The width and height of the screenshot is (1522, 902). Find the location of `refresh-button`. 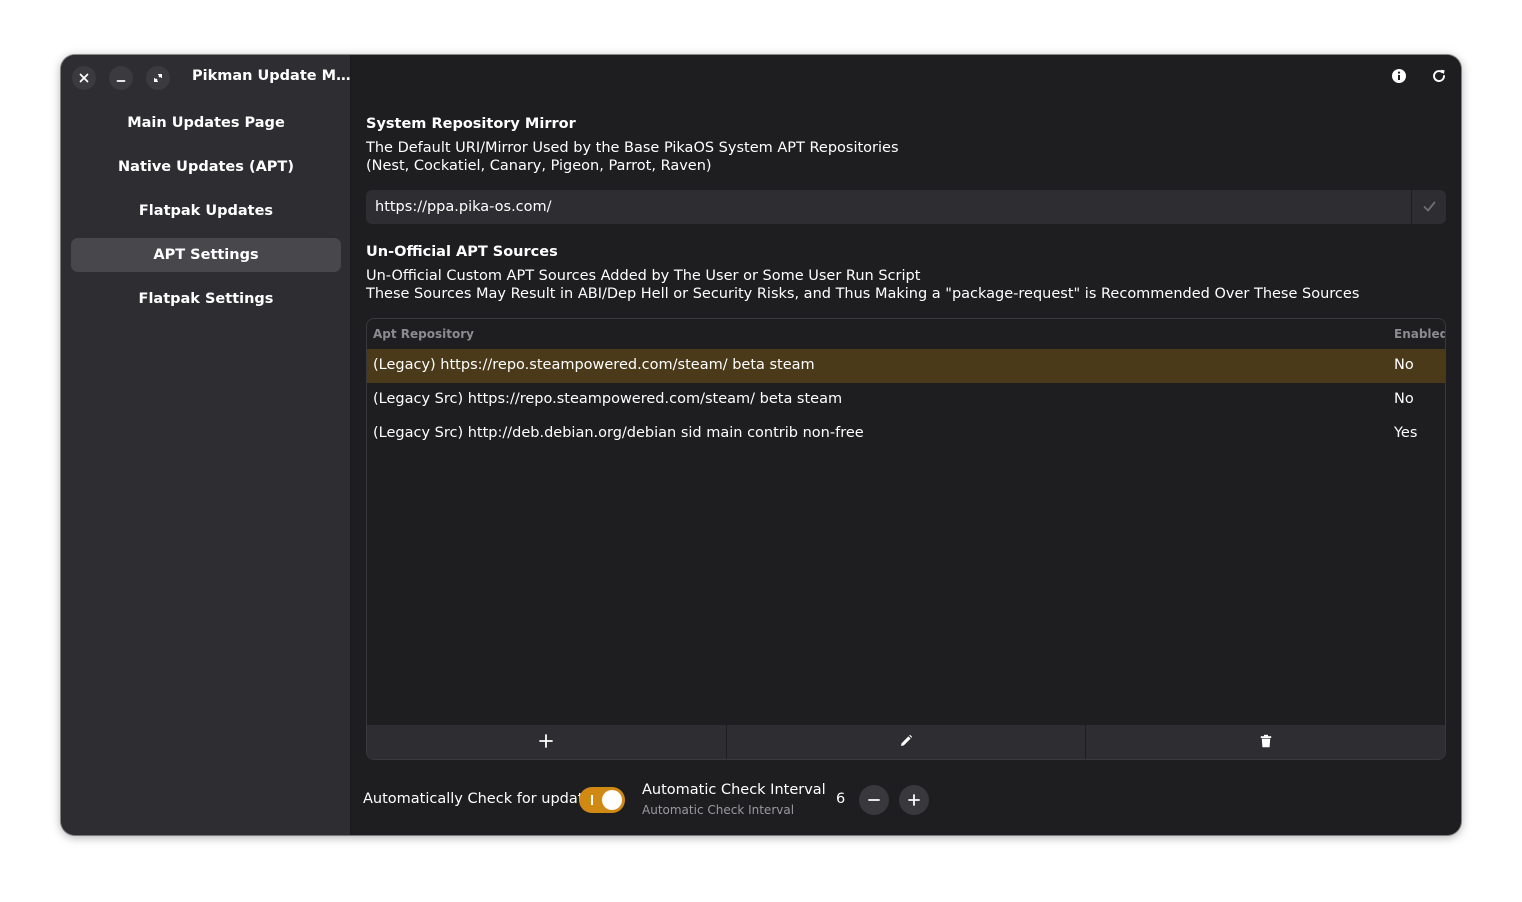

refresh-button is located at coordinates (1439, 78).